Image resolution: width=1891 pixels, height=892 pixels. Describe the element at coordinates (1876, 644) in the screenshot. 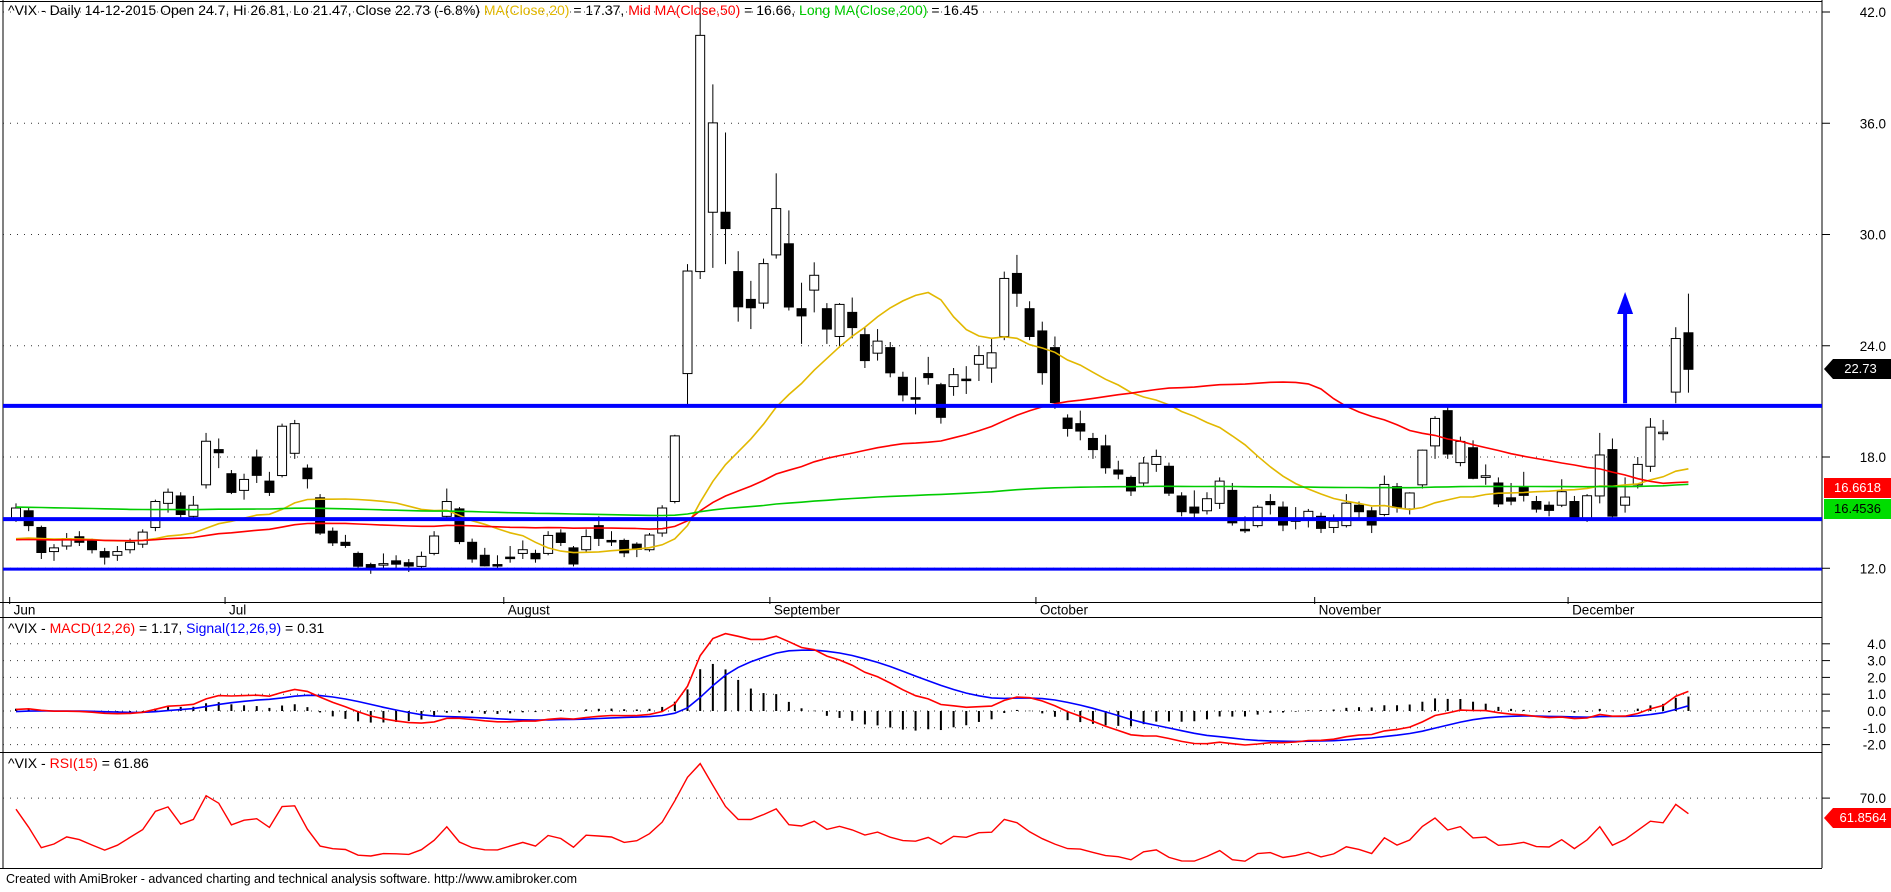

I see `axis-label: 4.0` at that location.